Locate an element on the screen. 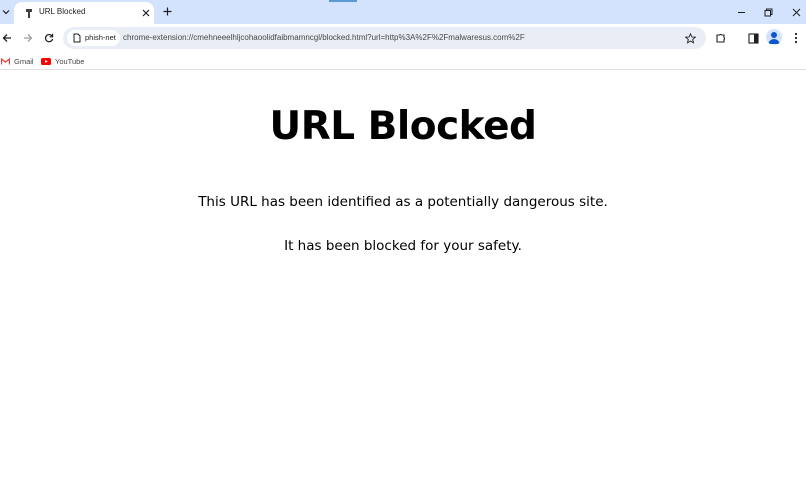 Image resolution: width=806 pixels, height=489 pixels. reload-button is located at coordinates (49, 38).